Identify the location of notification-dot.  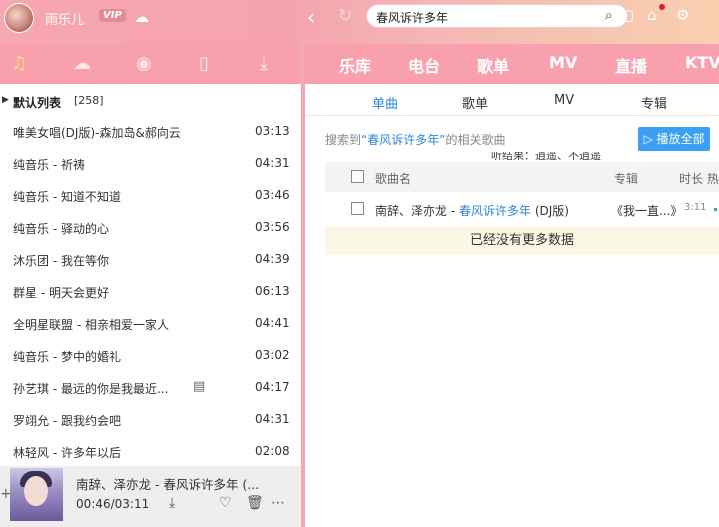
(662, 7).